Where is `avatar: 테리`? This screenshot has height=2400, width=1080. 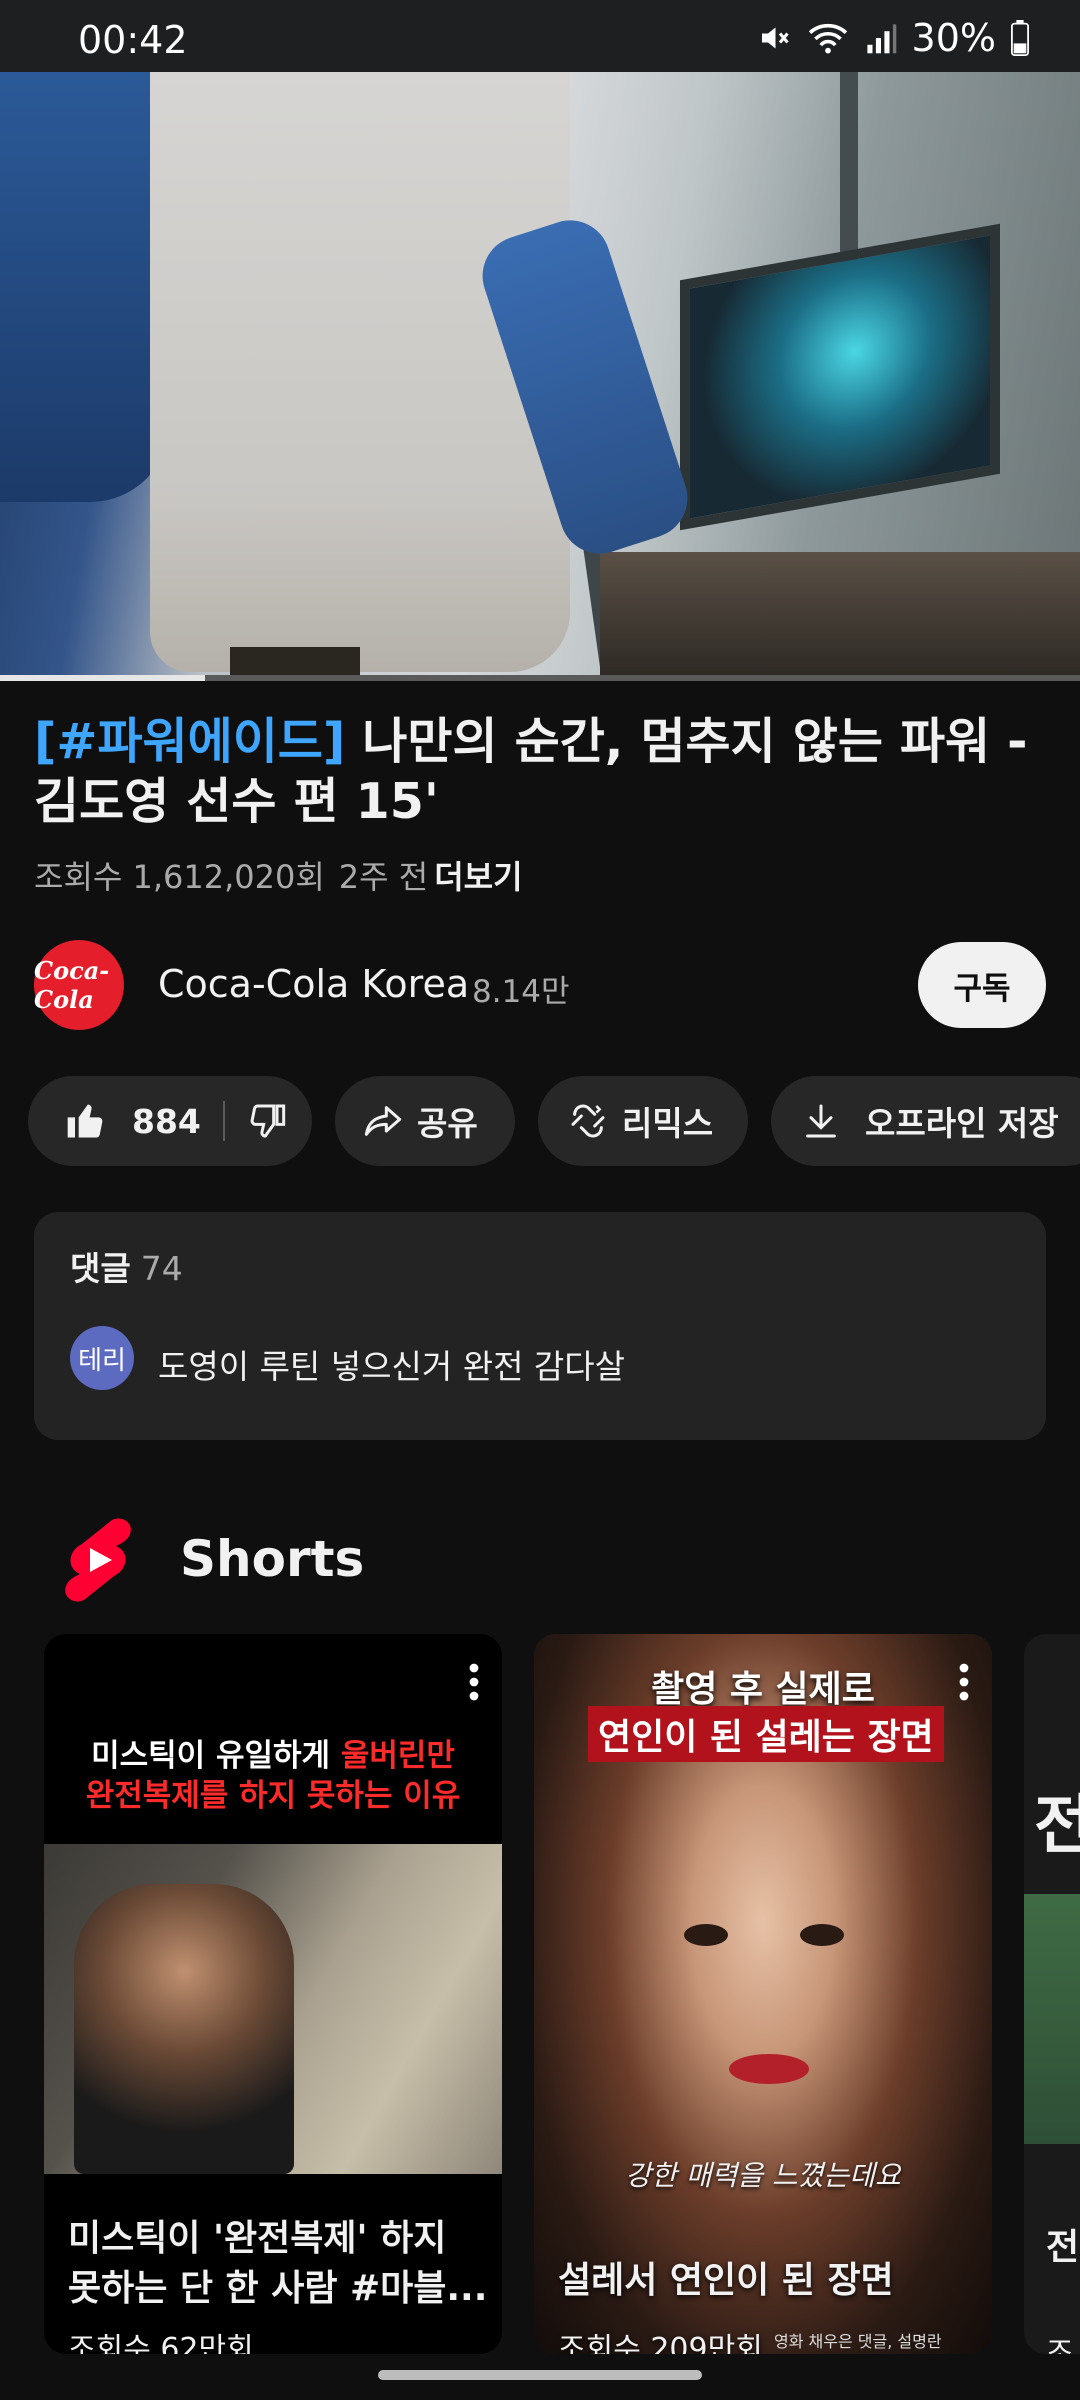
avatar: 테리 is located at coordinates (102, 1358).